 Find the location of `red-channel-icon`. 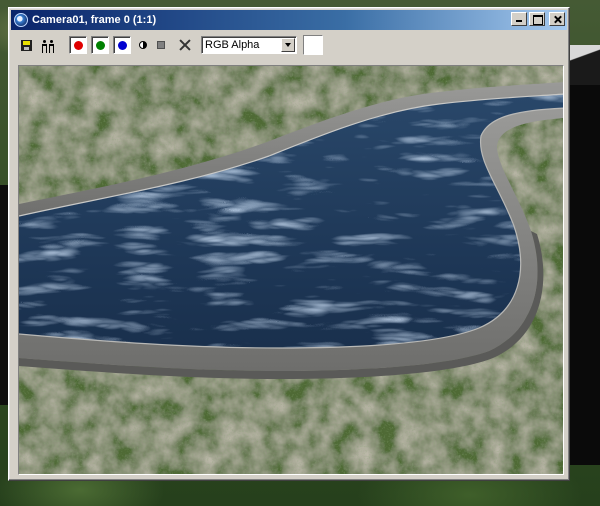

red-channel-icon is located at coordinates (78, 45).